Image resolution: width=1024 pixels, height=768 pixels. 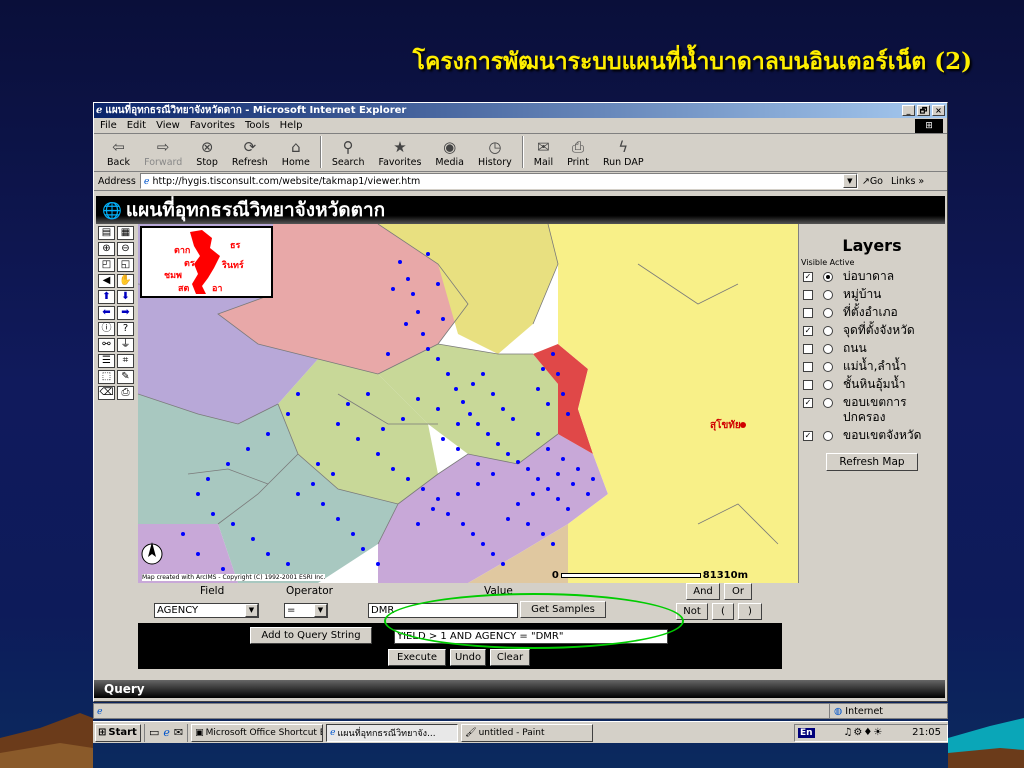 What do you see at coordinates (257, 125) in the screenshot?
I see `menu-tools: Tools` at bounding box center [257, 125].